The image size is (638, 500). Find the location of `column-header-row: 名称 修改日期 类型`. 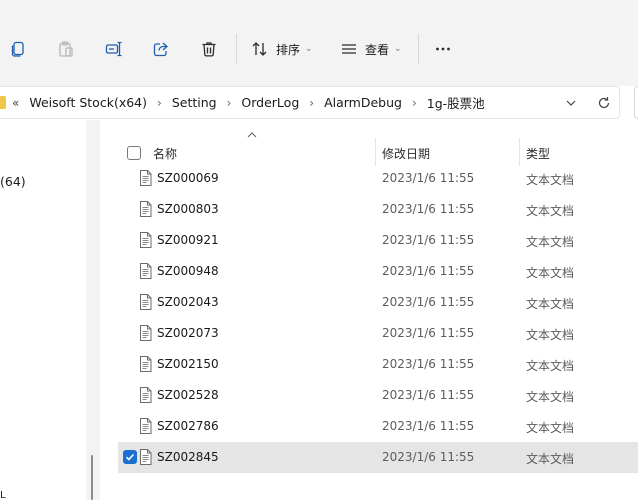

column-header-row: 名称 修改日期 类型 is located at coordinates (369, 147).